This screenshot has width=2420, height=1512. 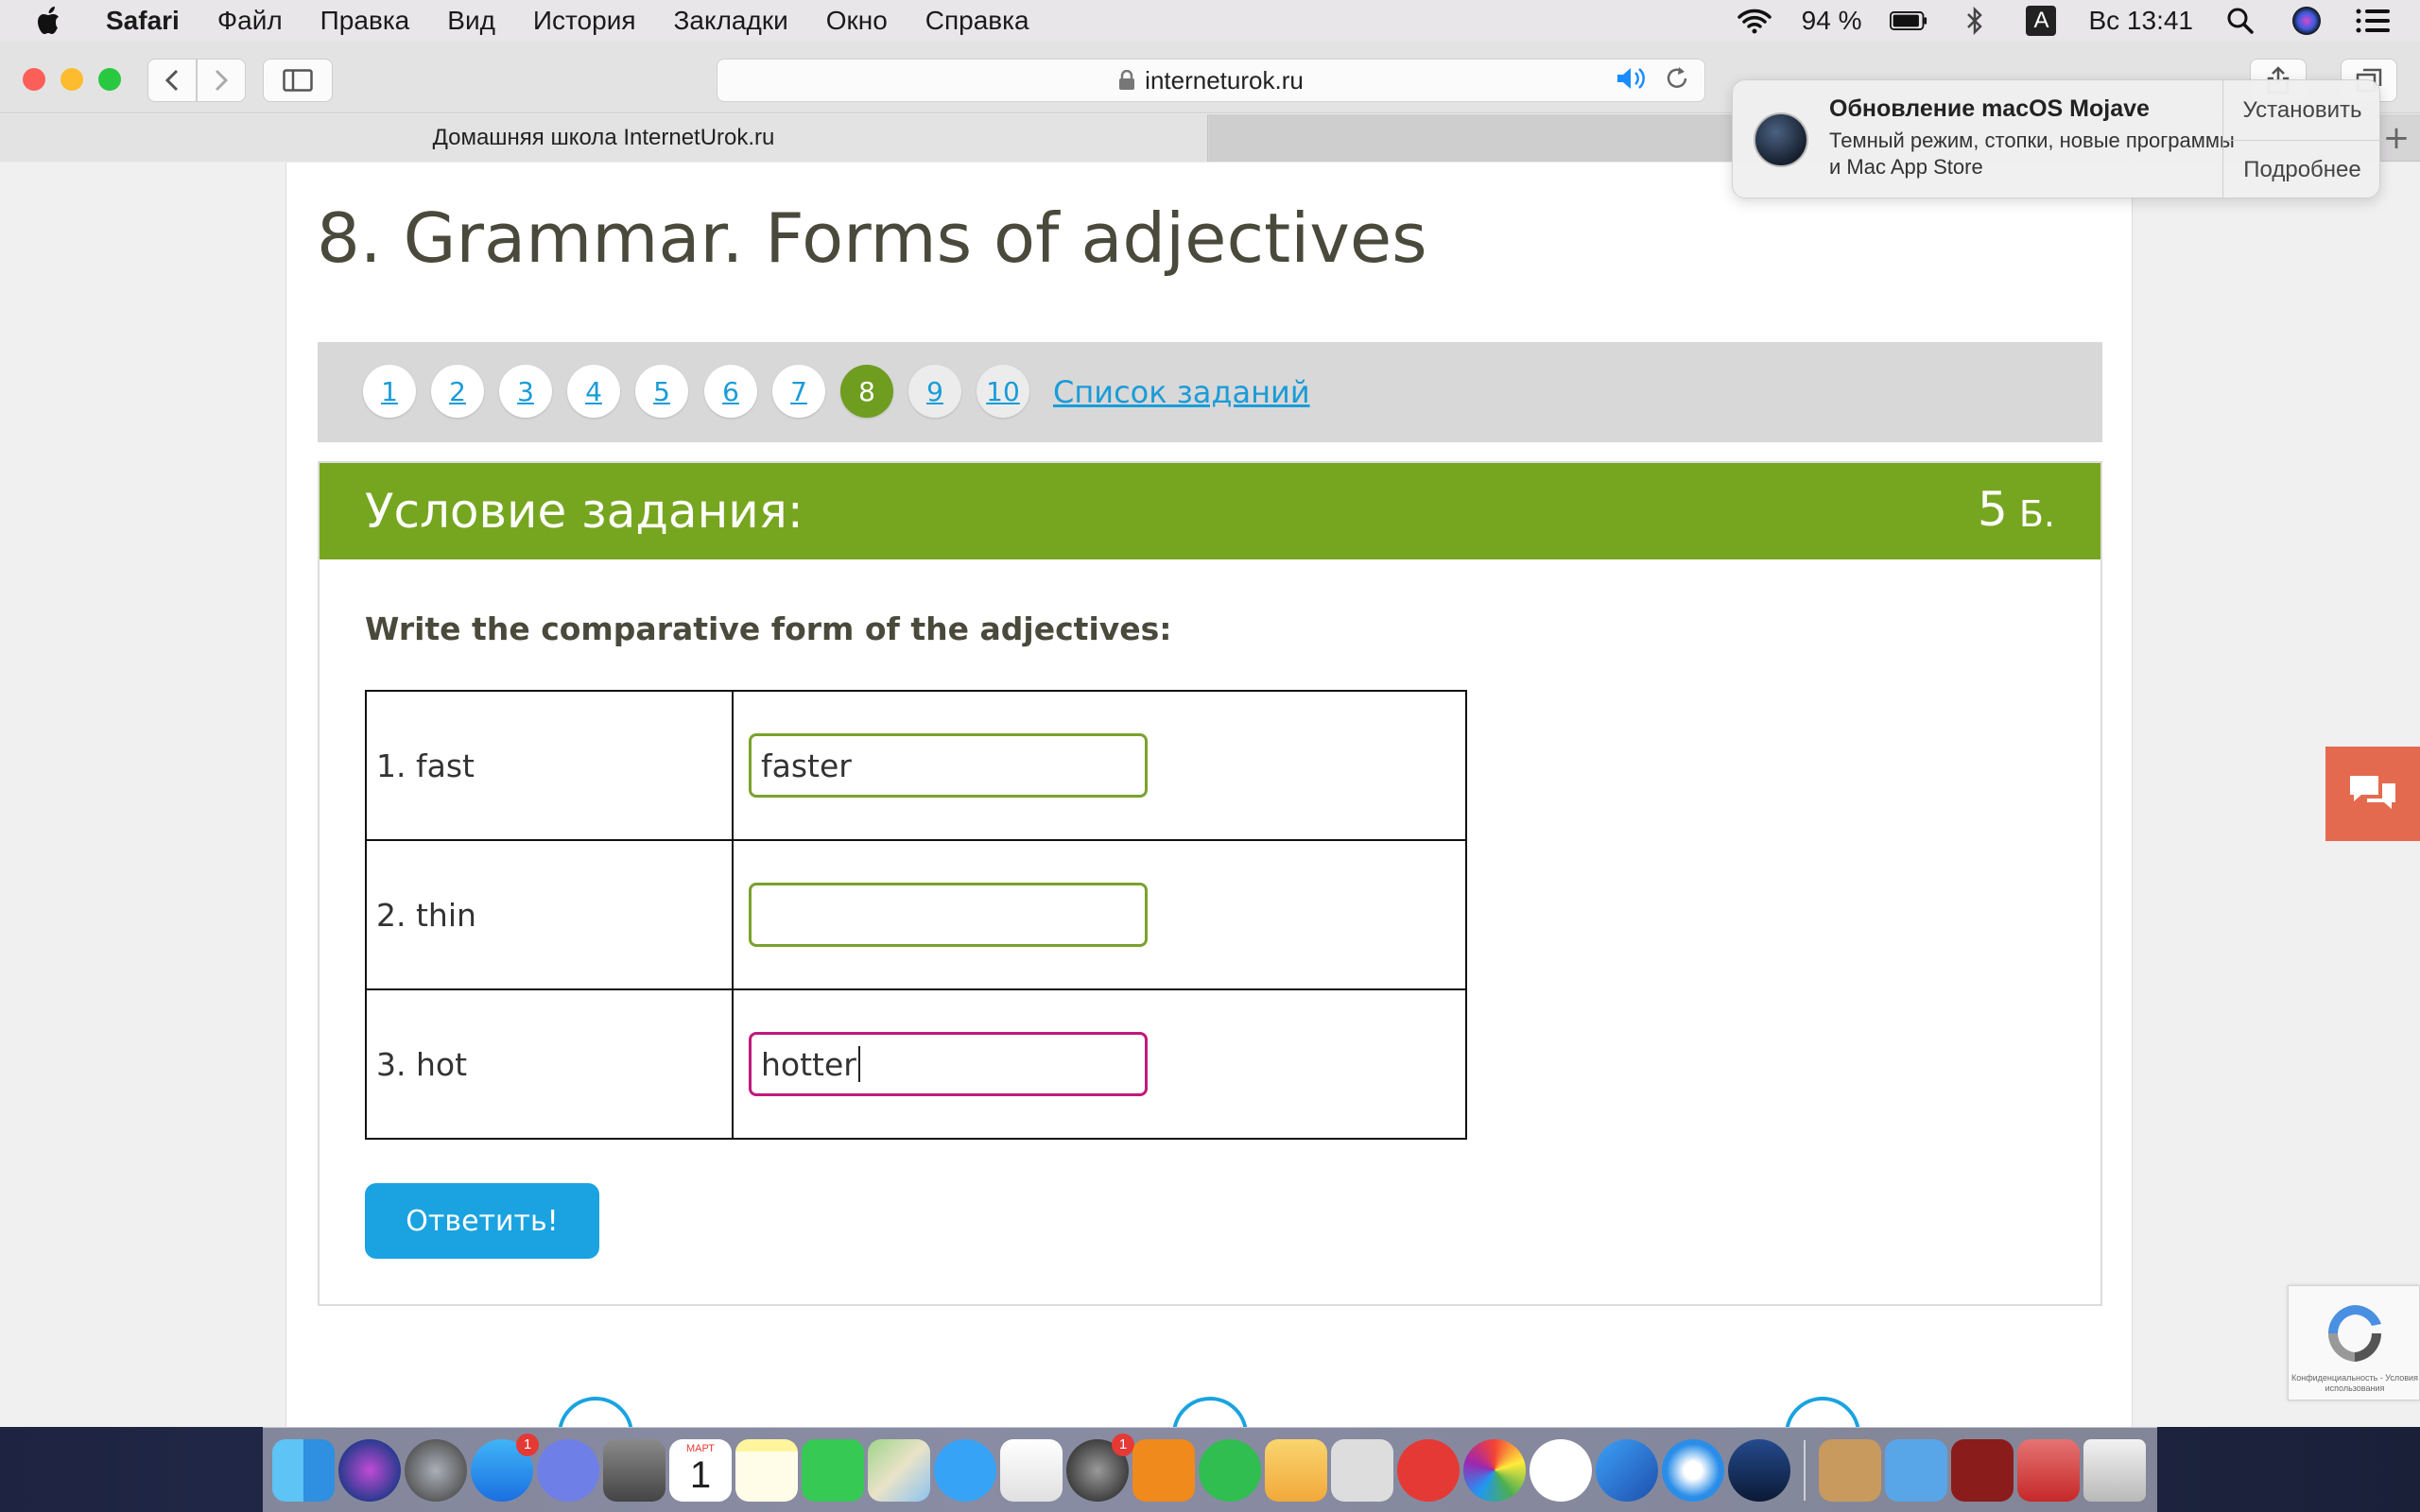 What do you see at coordinates (525, 391) in the screenshot?
I see `task-link-3: 3` at bounding box center [525, 391].